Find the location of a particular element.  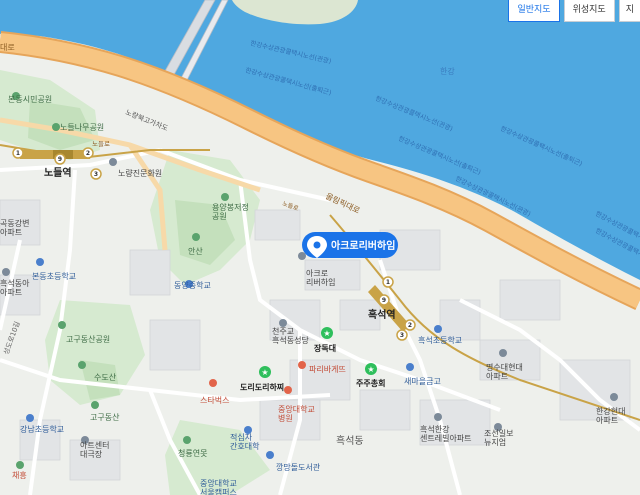

svg-text: 본동초등학교 is located at coordinates (54, 276).